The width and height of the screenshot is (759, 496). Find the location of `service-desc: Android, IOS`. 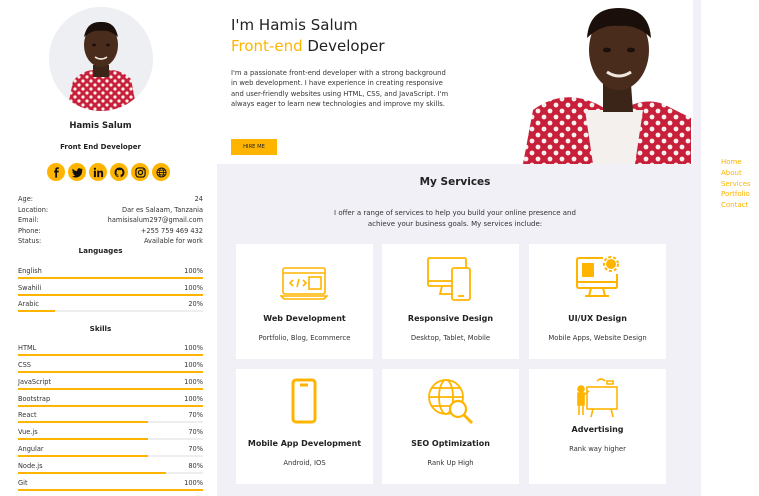

service-desc: Android, IOS is located at coordinates (304, 463).